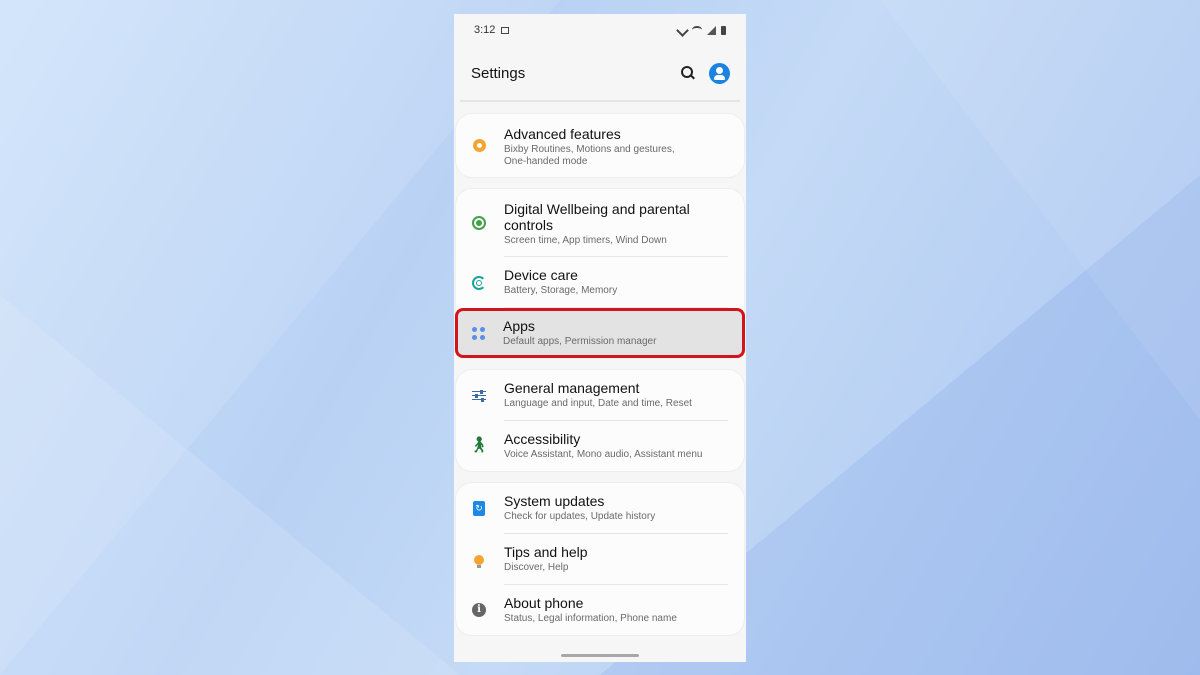 This screenshot has width=1200, height=675. Describe the element at coordinates (479, 145) in the screenshot. I see `advanced-features-icon` at that location.